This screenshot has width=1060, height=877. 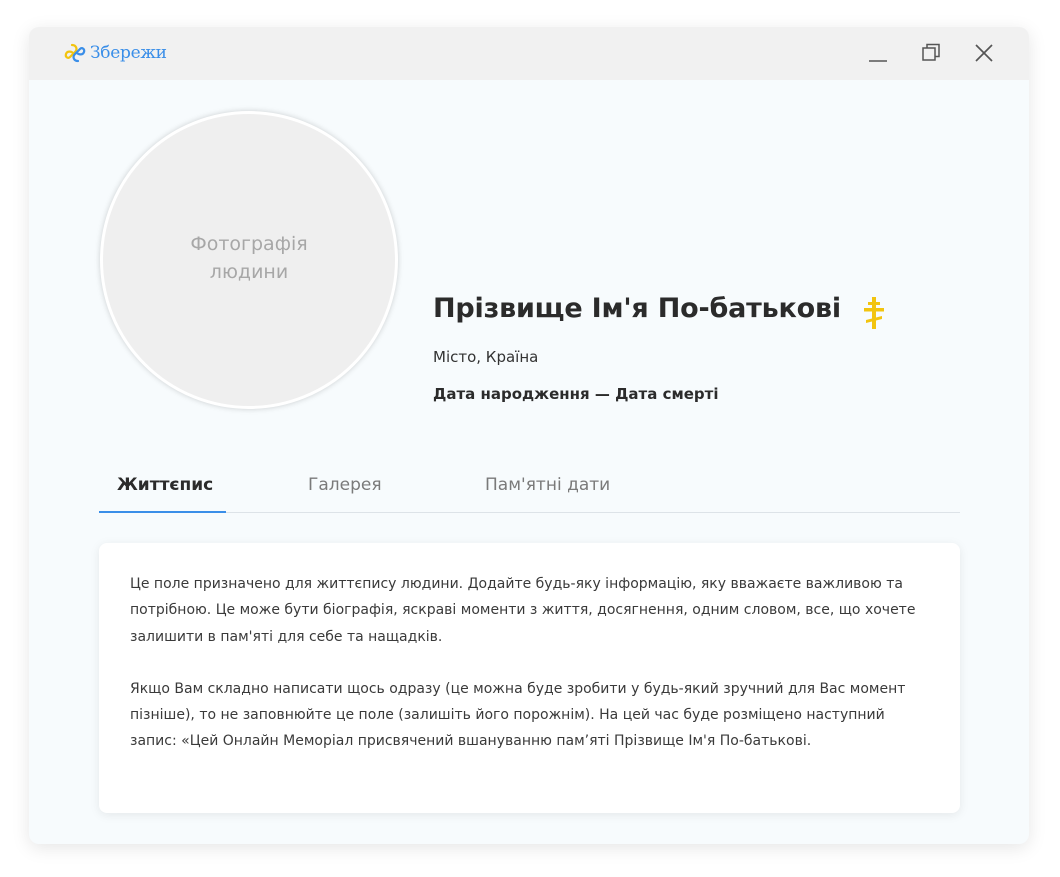 I want to click on close-icon, so click(x=984, y=53).